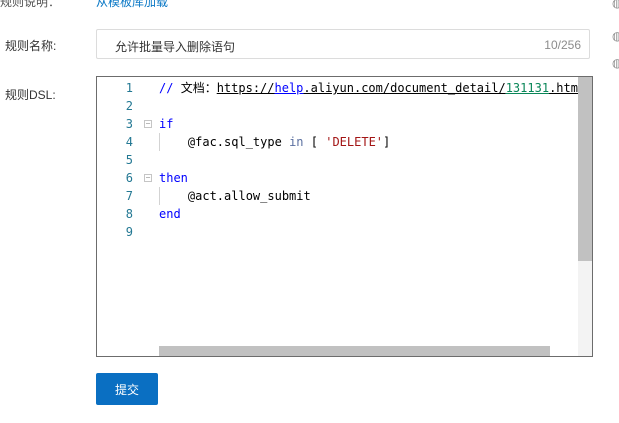 The width and height of the screenshot is (619, 423). I want to click on keyword-if: if, so click(166, 124).